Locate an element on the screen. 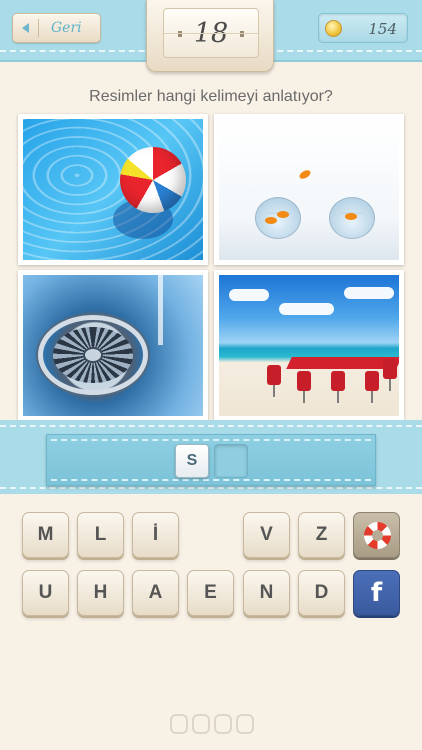 The height and width of the screenshot is (750, 422). answer-panel is located at coordinates (211, 460).